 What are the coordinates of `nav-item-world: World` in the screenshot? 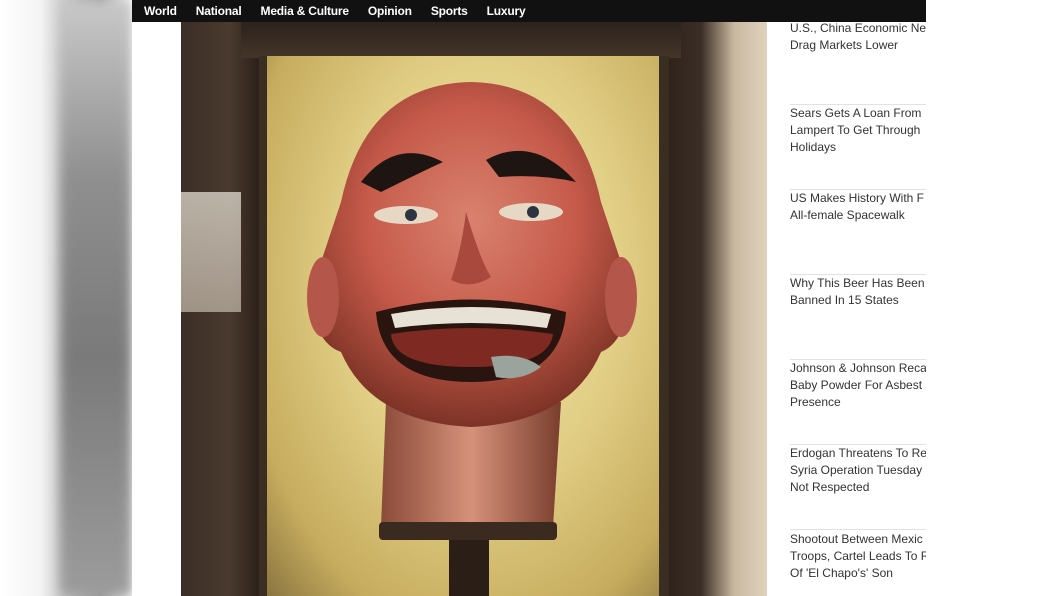 It's located at (160, 11).